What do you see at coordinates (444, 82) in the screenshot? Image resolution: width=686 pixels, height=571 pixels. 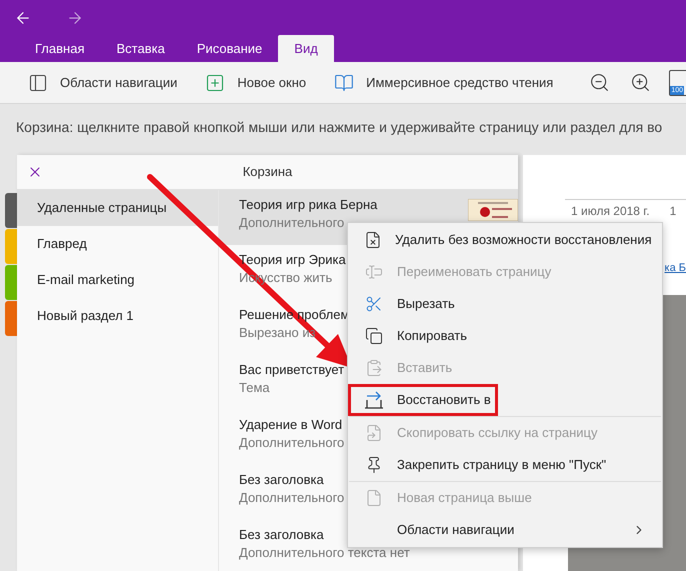 I see `toolbar-button: Иммерсивное средство чтения` at bounding box center [444, 82].